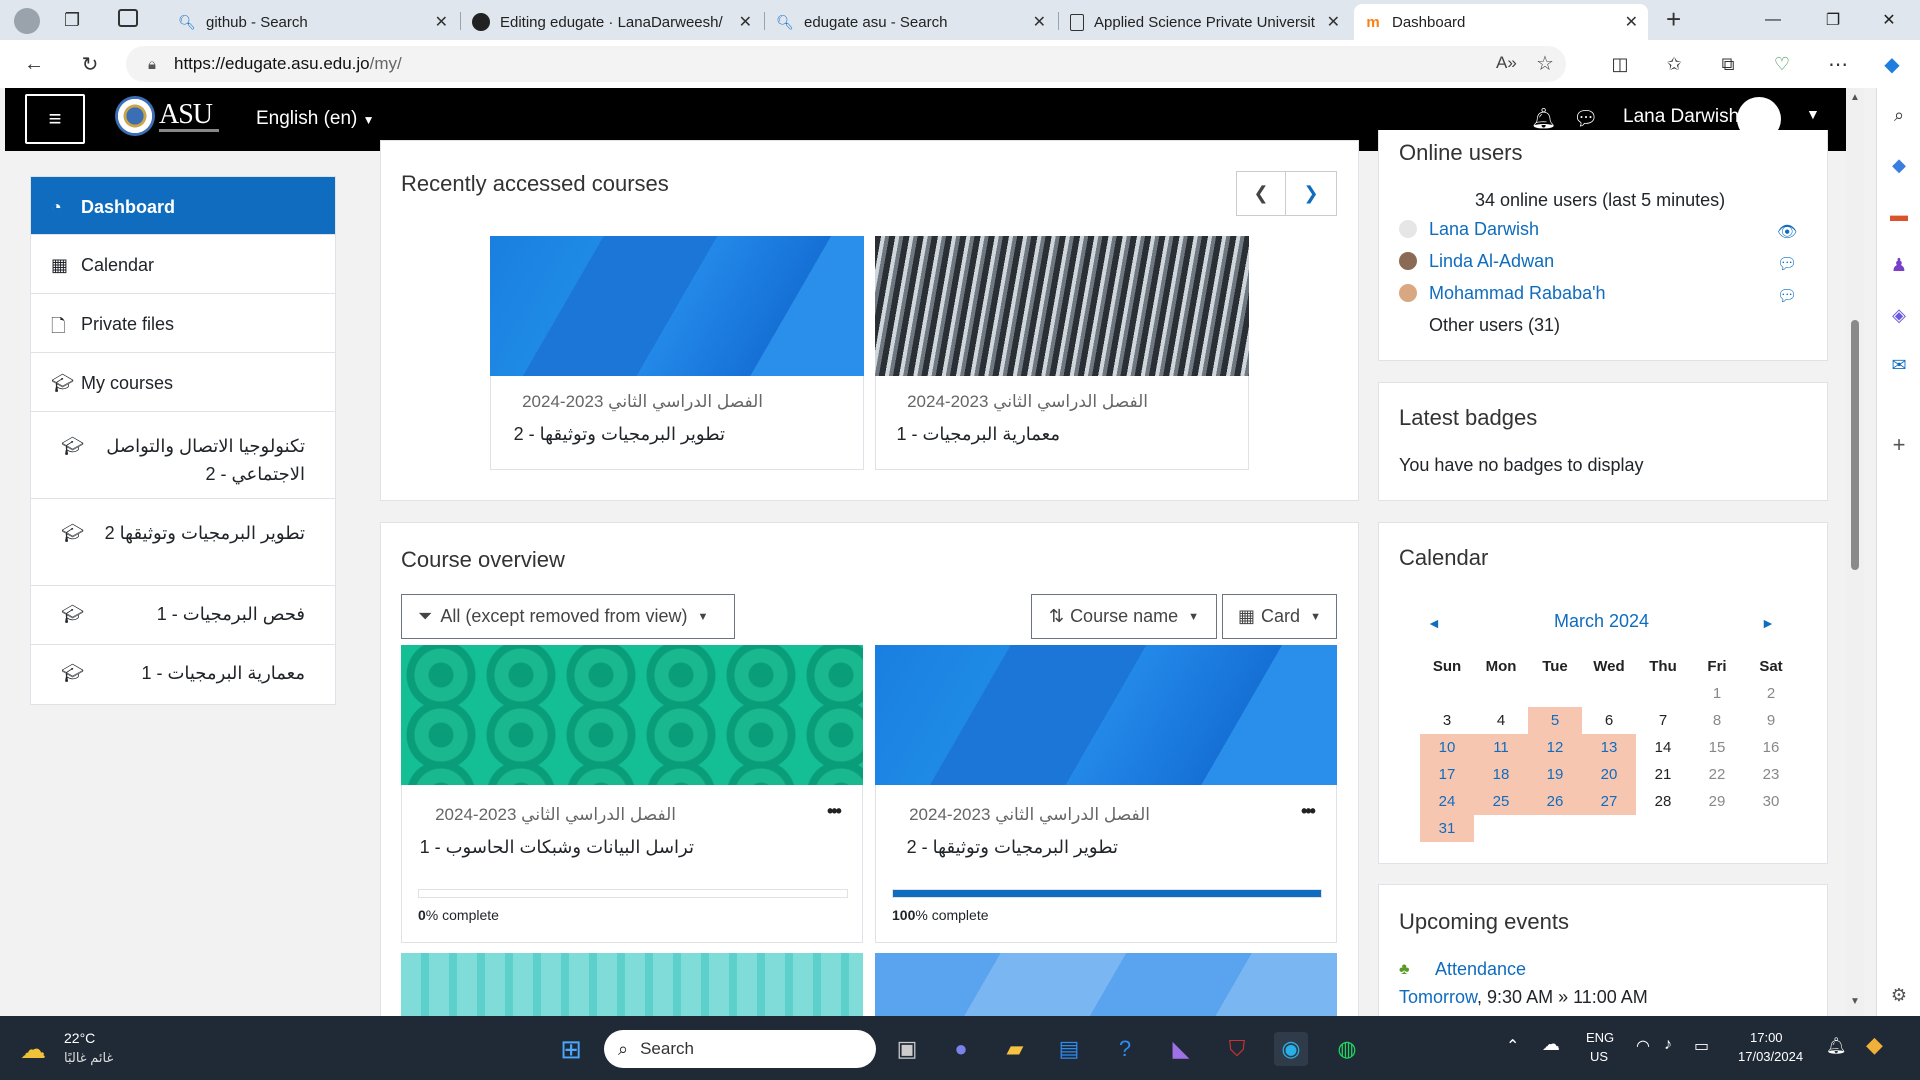 This screenshot has width=1920, height=1080. Describe the element at coordinates (1898, 995) in the screenshot. I see `settings-gear-icon: ⚙` at that location.